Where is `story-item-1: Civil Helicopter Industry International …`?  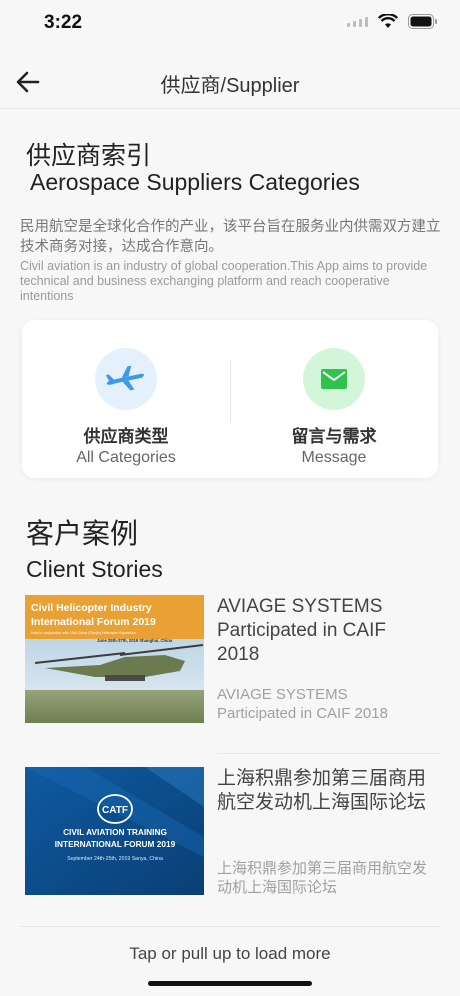 story-item-1: Civil Helicopter Industry International … is located at coordinates (230, 660).